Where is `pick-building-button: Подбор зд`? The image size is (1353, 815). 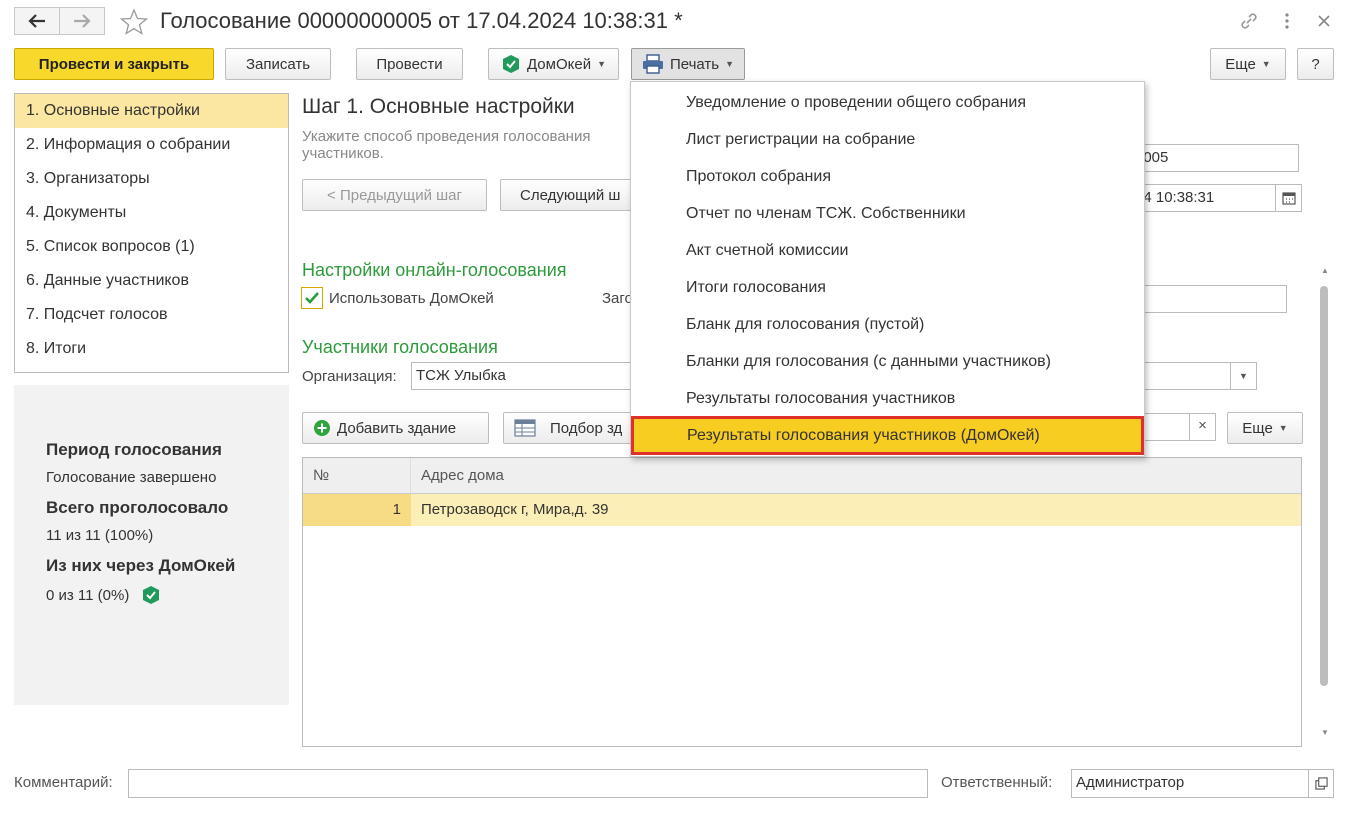 pick-building-button: Подбор зд is located at coordinates (573, 428).